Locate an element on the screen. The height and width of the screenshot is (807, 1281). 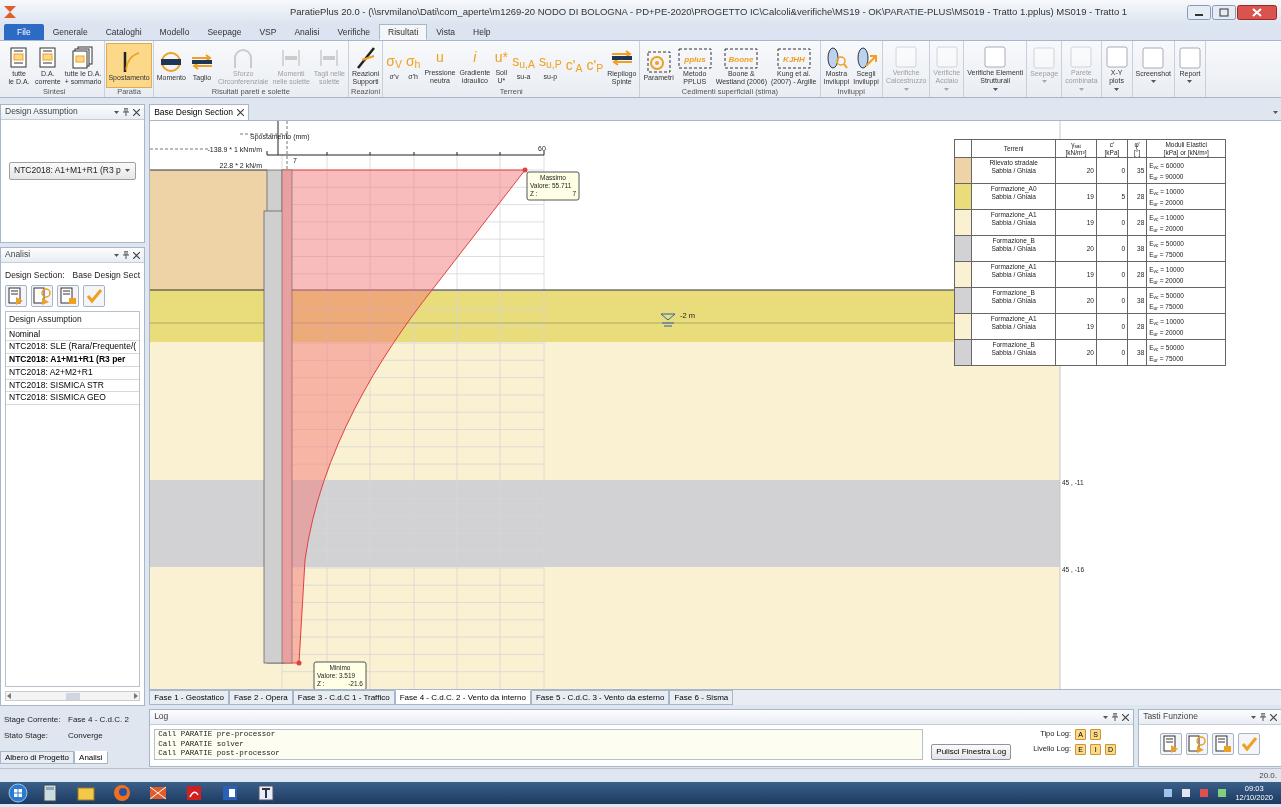
symbol-icon: s$_{u,P}$ is located at coordinates (550, 61).